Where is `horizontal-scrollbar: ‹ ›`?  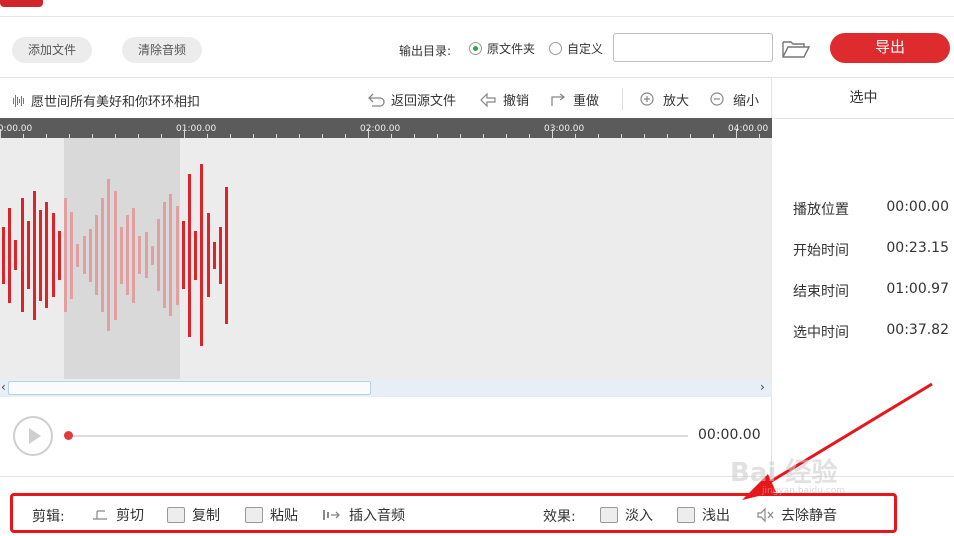 horizontal-scrollbar: ‹ › is located at coordinates (386, 388).